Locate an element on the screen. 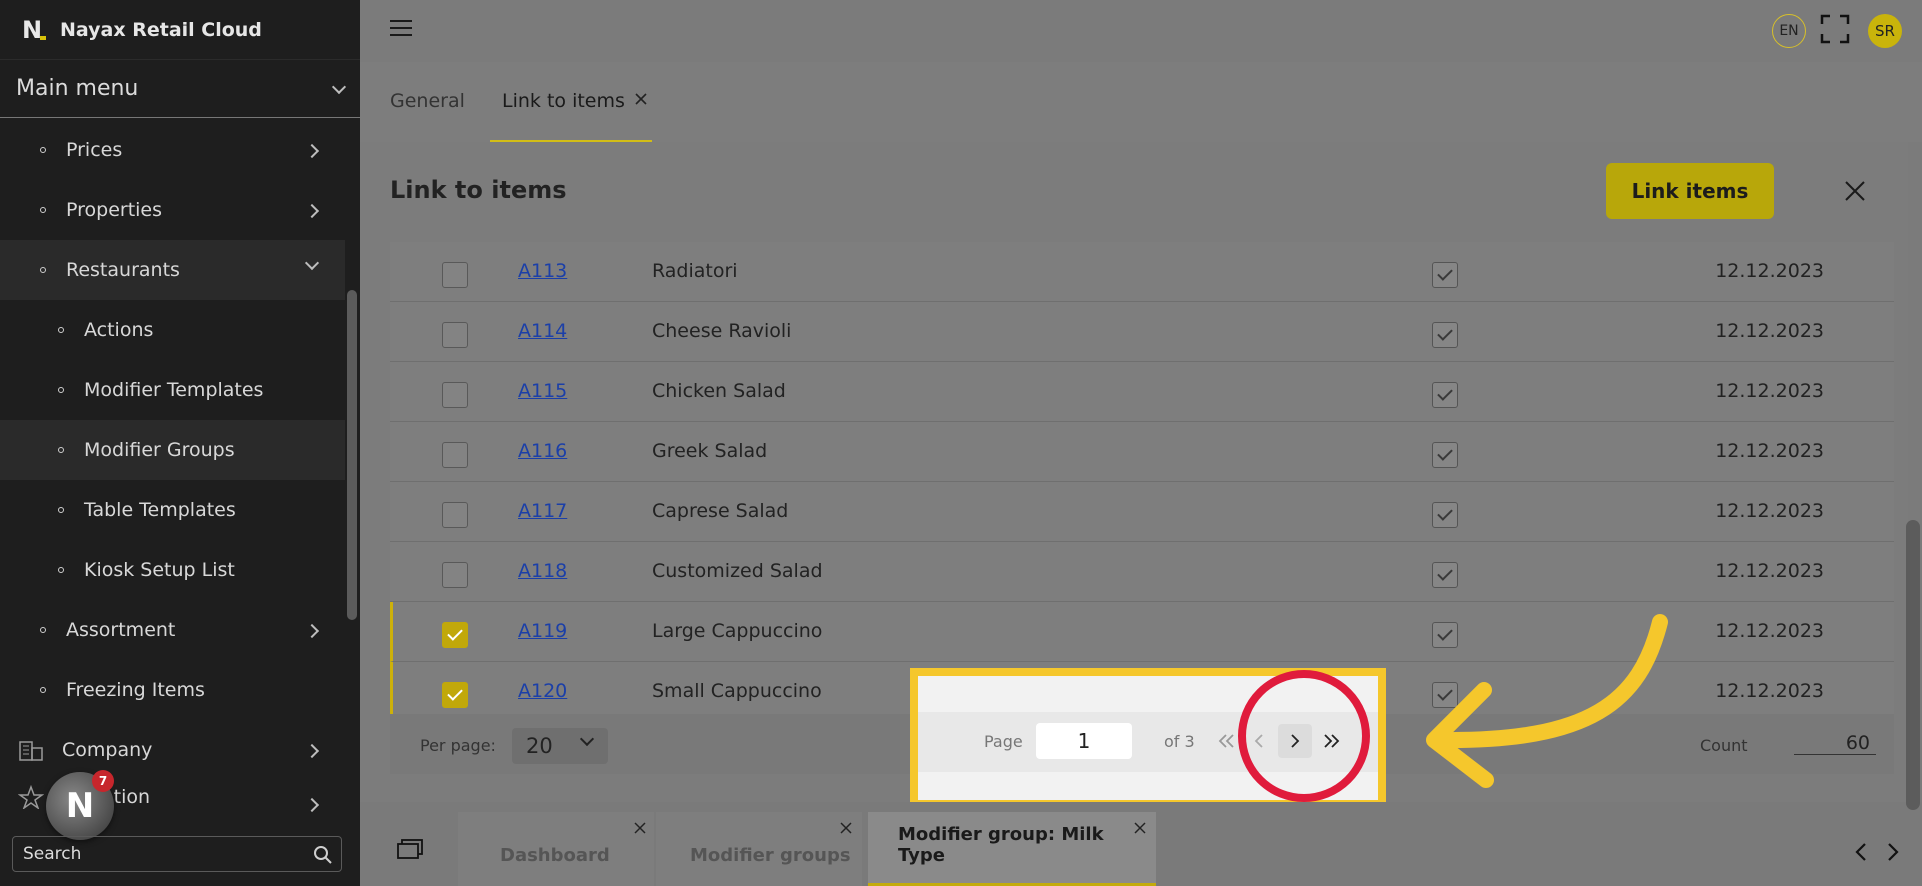  item-name: Large Cappuccino is located at coordinates (737, 631).